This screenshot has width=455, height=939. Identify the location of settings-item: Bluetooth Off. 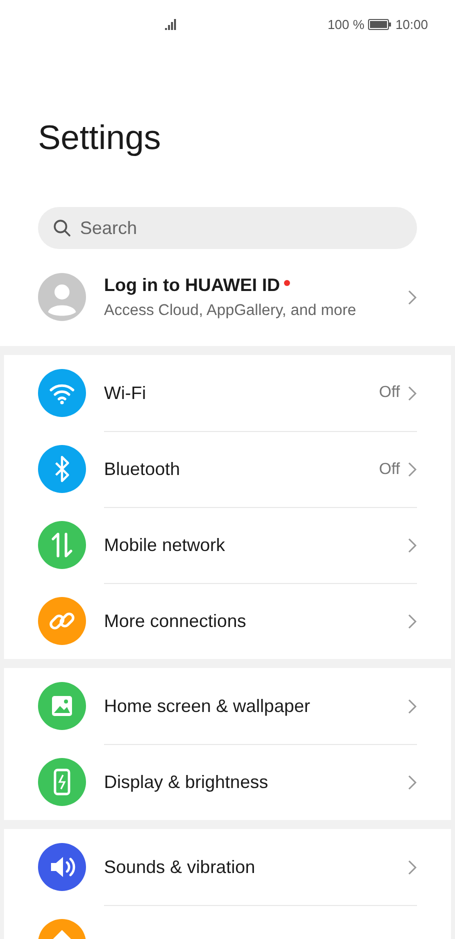
(227, 469).